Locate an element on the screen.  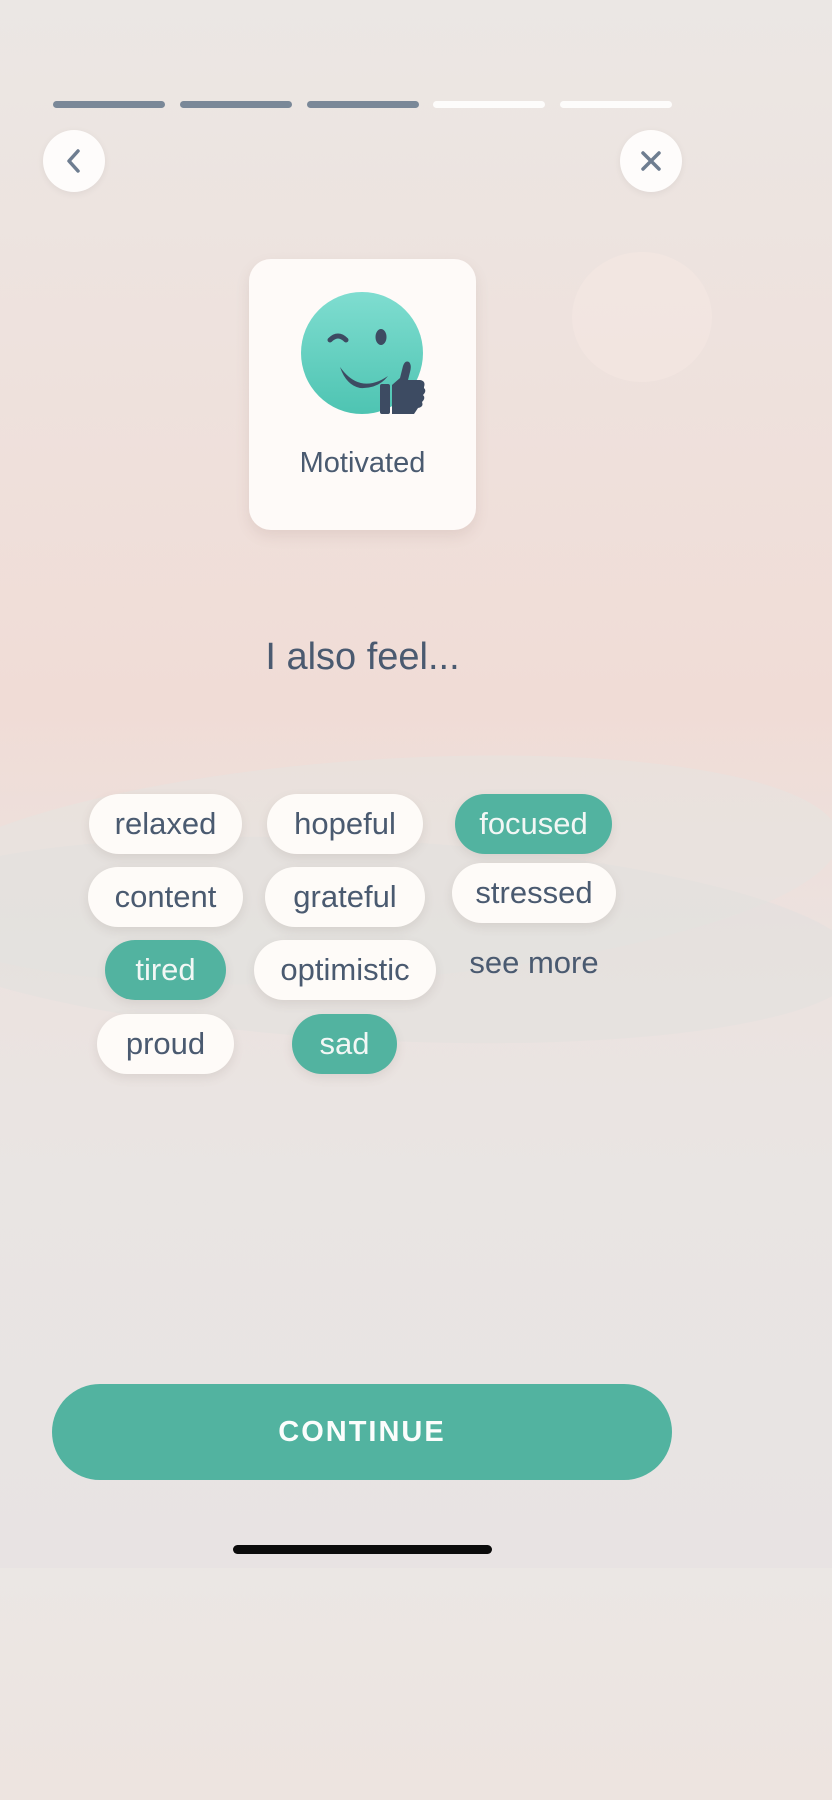
feeling-chip-grateful: grateful is located at coordinates (345, 897).